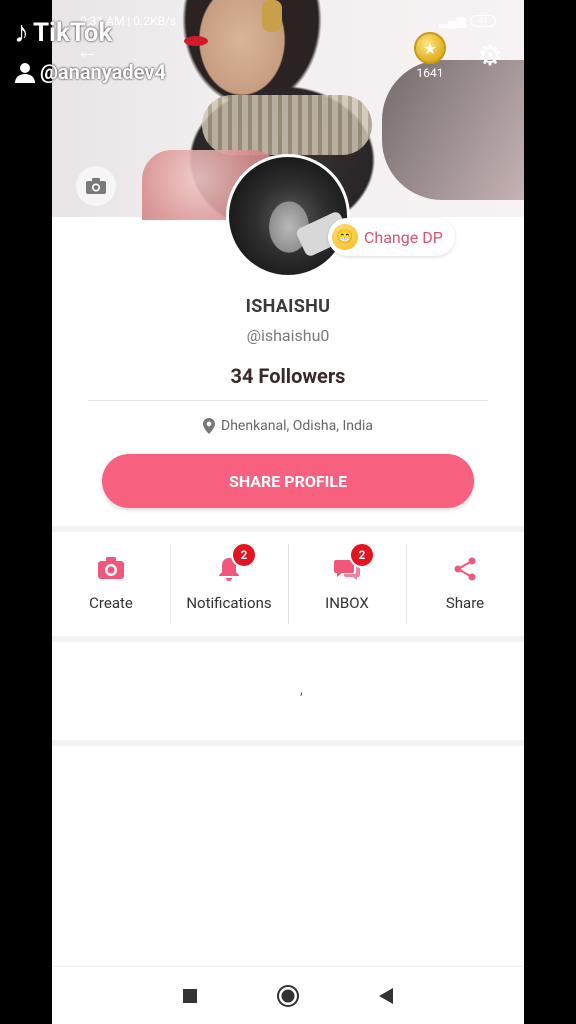 The width and height of the screenshot is (576, 1024). I want to click on divider, so click(288, 400).